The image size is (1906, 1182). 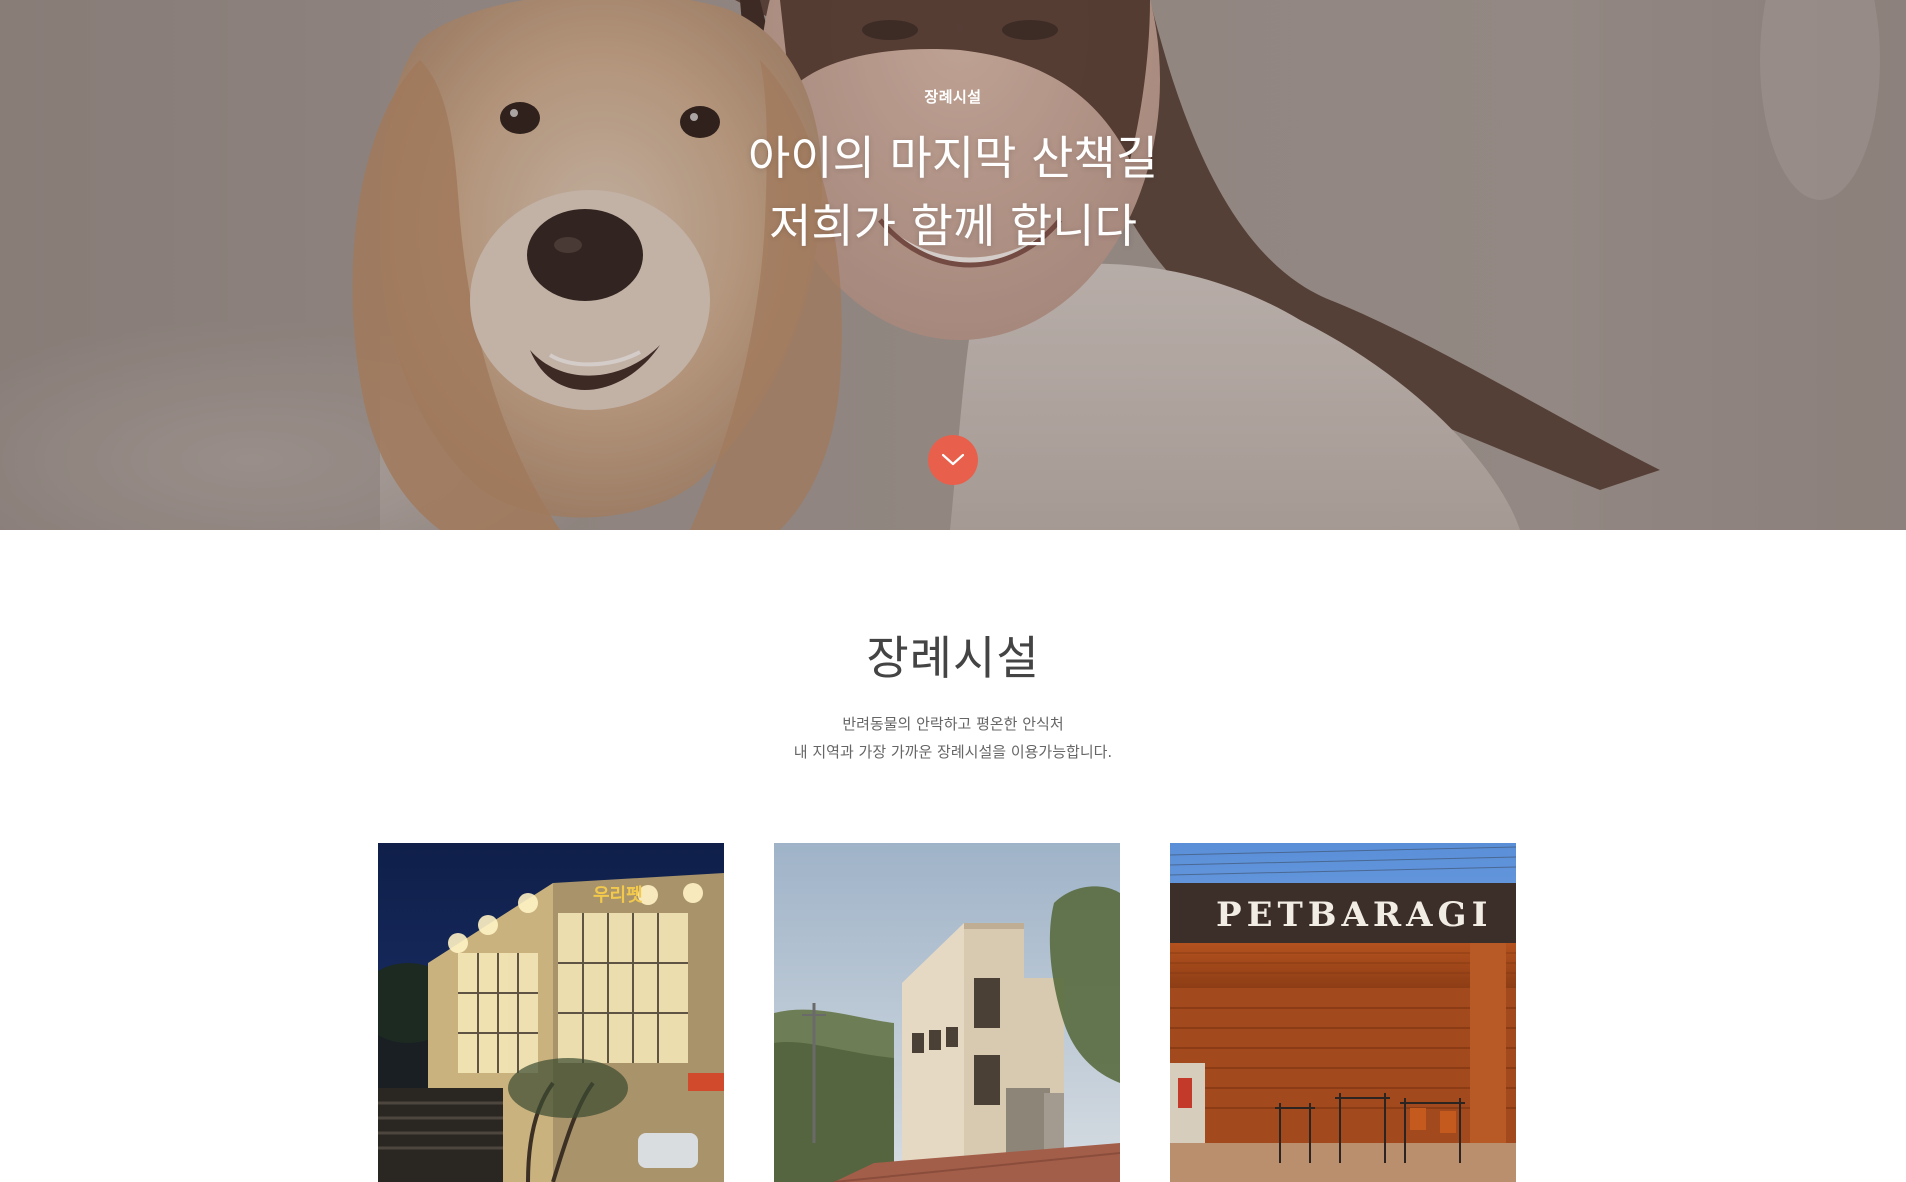 What do you see at coordinates (953, 158) in the screenshot?
I see `hero-title-line-1: 아이의 마지막 산책길` at bounding box center [953, 158].